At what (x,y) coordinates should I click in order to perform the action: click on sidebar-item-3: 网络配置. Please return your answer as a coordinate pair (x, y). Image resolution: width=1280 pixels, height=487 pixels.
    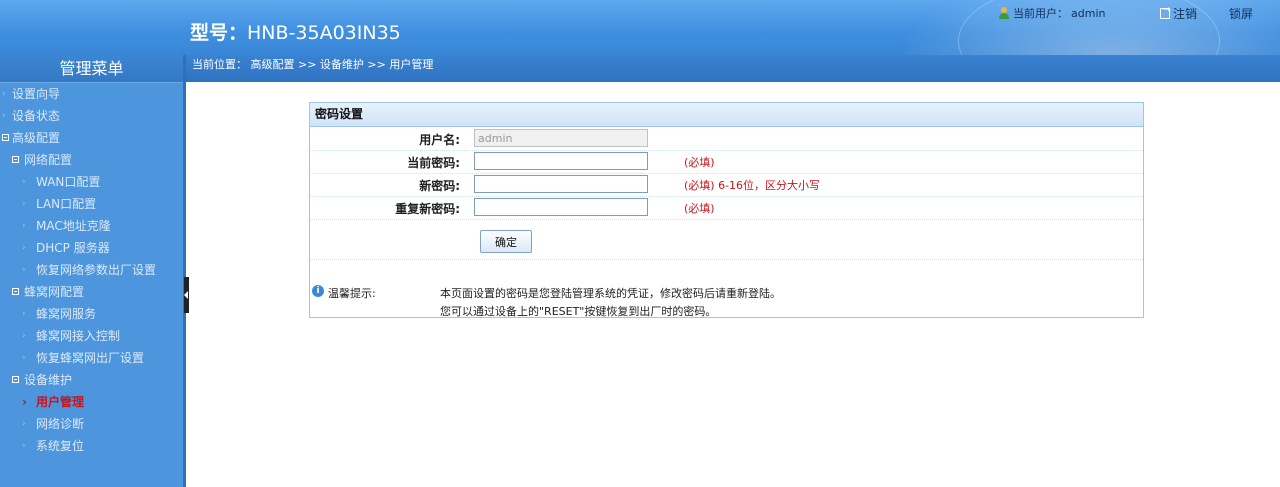
    Looking at the image, I should click on (91, 160).